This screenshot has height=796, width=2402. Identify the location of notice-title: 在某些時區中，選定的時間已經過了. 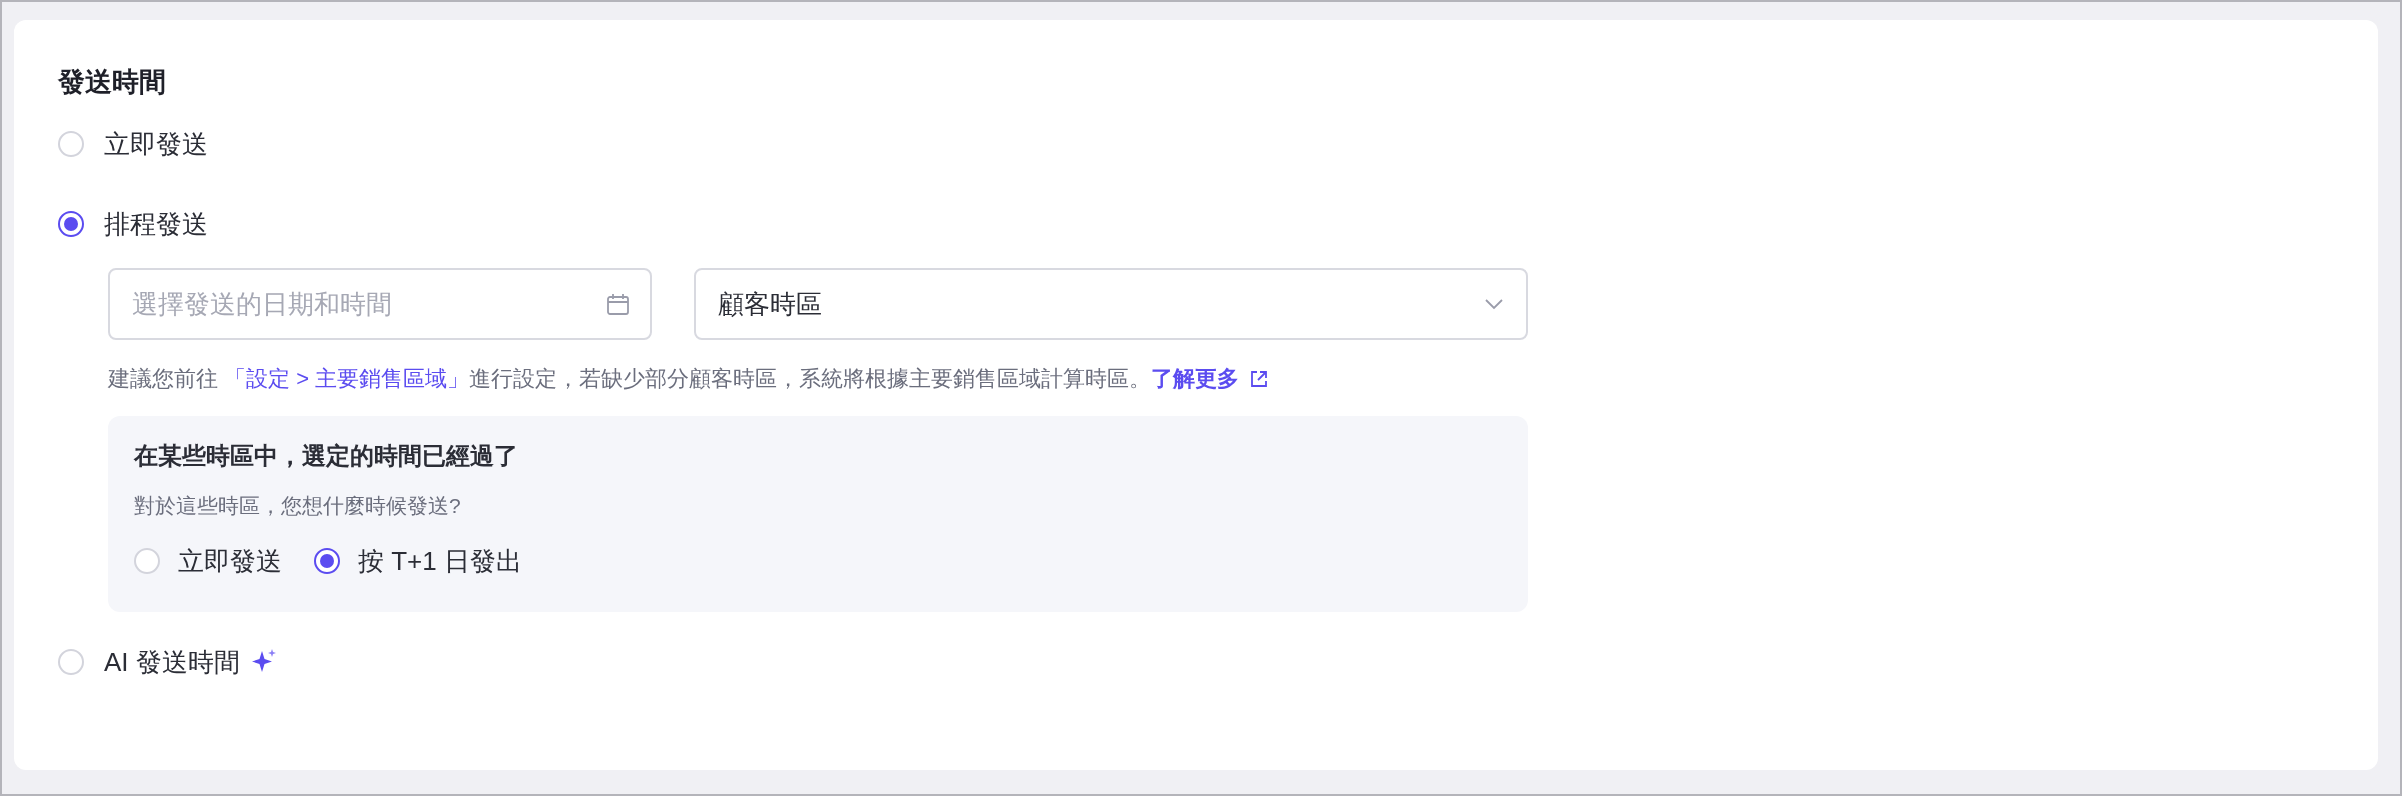
(326, 456).